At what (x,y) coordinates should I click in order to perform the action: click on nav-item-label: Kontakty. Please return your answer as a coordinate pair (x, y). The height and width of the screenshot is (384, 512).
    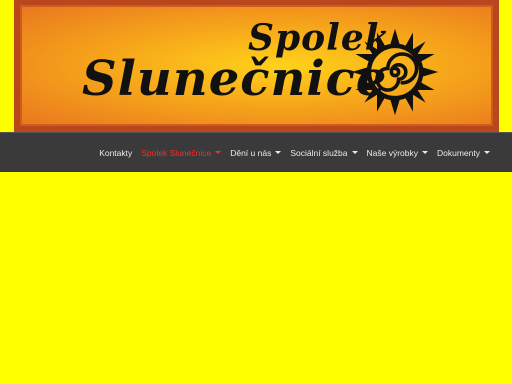
    Looking at the image, I should click on (116, 152).